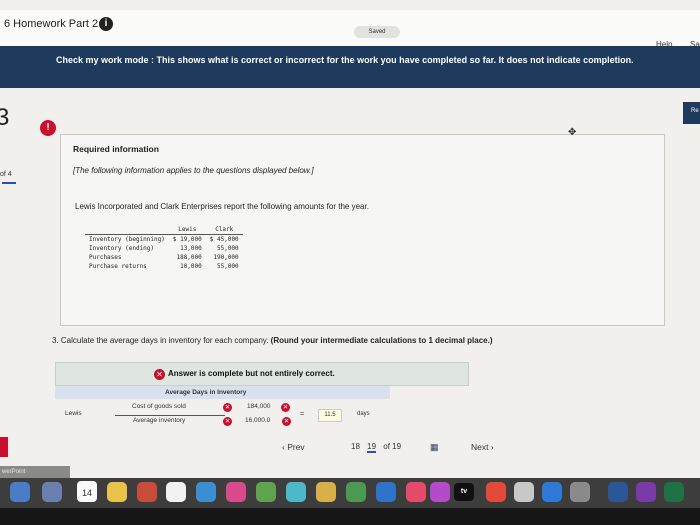 Image resolution: width=700 pixels, height=525 pixels. I want to click on keynote-icon, so click(386, 492).